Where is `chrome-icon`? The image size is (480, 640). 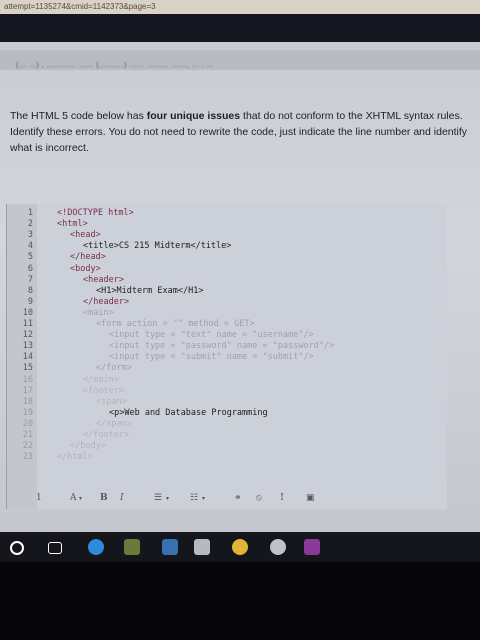
chrome-icon is located at coordinates (240, 547).